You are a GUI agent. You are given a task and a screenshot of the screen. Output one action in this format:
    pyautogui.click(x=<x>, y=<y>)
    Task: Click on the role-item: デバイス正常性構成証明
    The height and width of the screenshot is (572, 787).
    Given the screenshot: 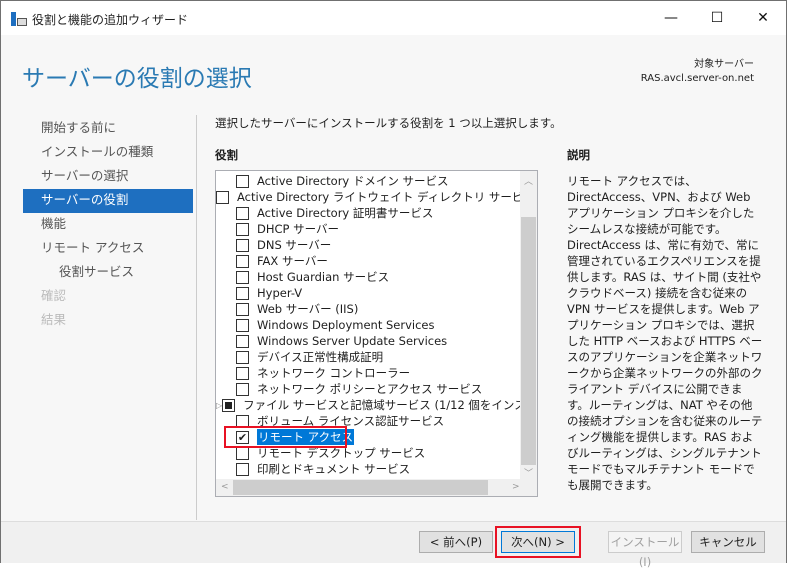 What is the action you would take?
    pyautogui.click(x=369, y=357)
    